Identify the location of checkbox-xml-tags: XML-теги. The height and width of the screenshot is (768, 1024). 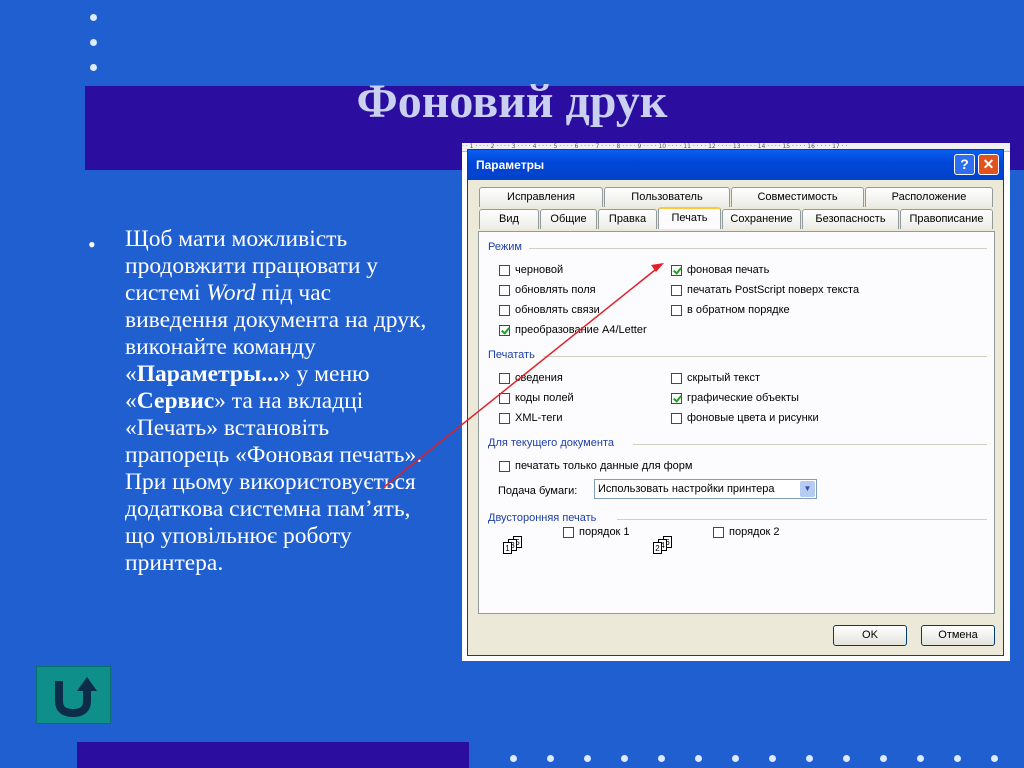
(530, 418).